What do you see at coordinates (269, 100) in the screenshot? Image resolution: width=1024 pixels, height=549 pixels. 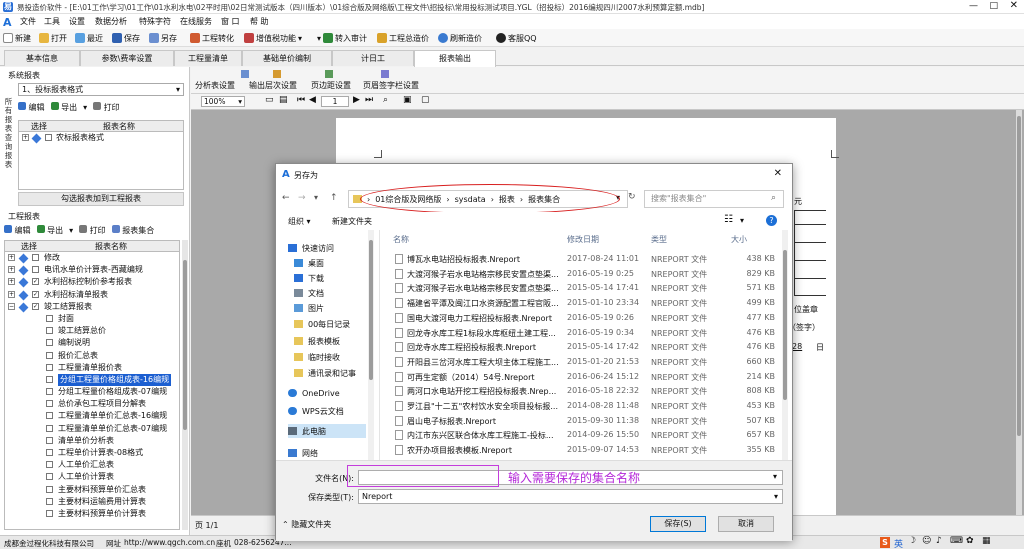 I see `print-icon: ▭` at bounding box center [269, 100].